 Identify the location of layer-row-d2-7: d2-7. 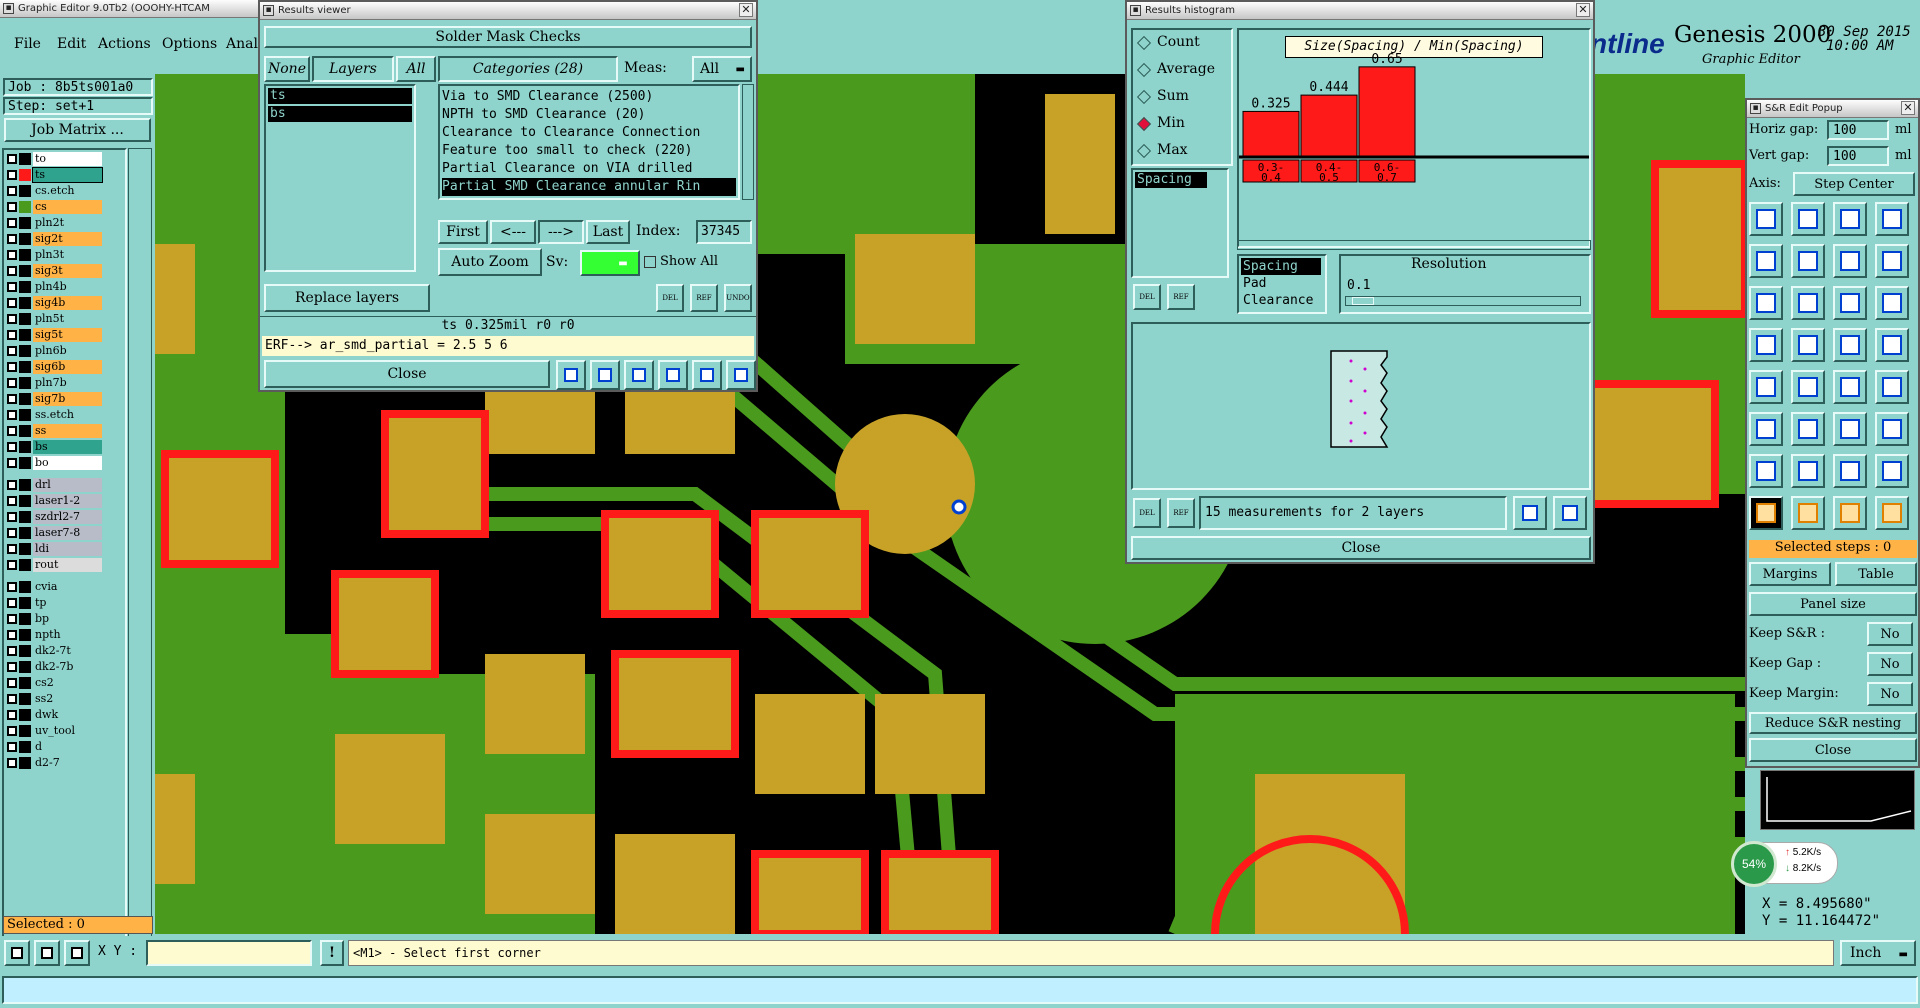
(54, 763).